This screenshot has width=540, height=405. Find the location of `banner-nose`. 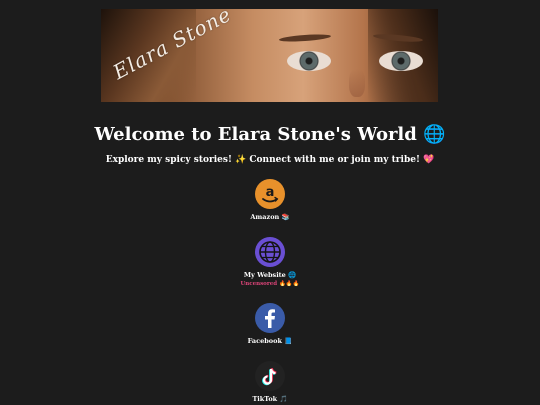

banner-nose is located at coordinates (357, 83).